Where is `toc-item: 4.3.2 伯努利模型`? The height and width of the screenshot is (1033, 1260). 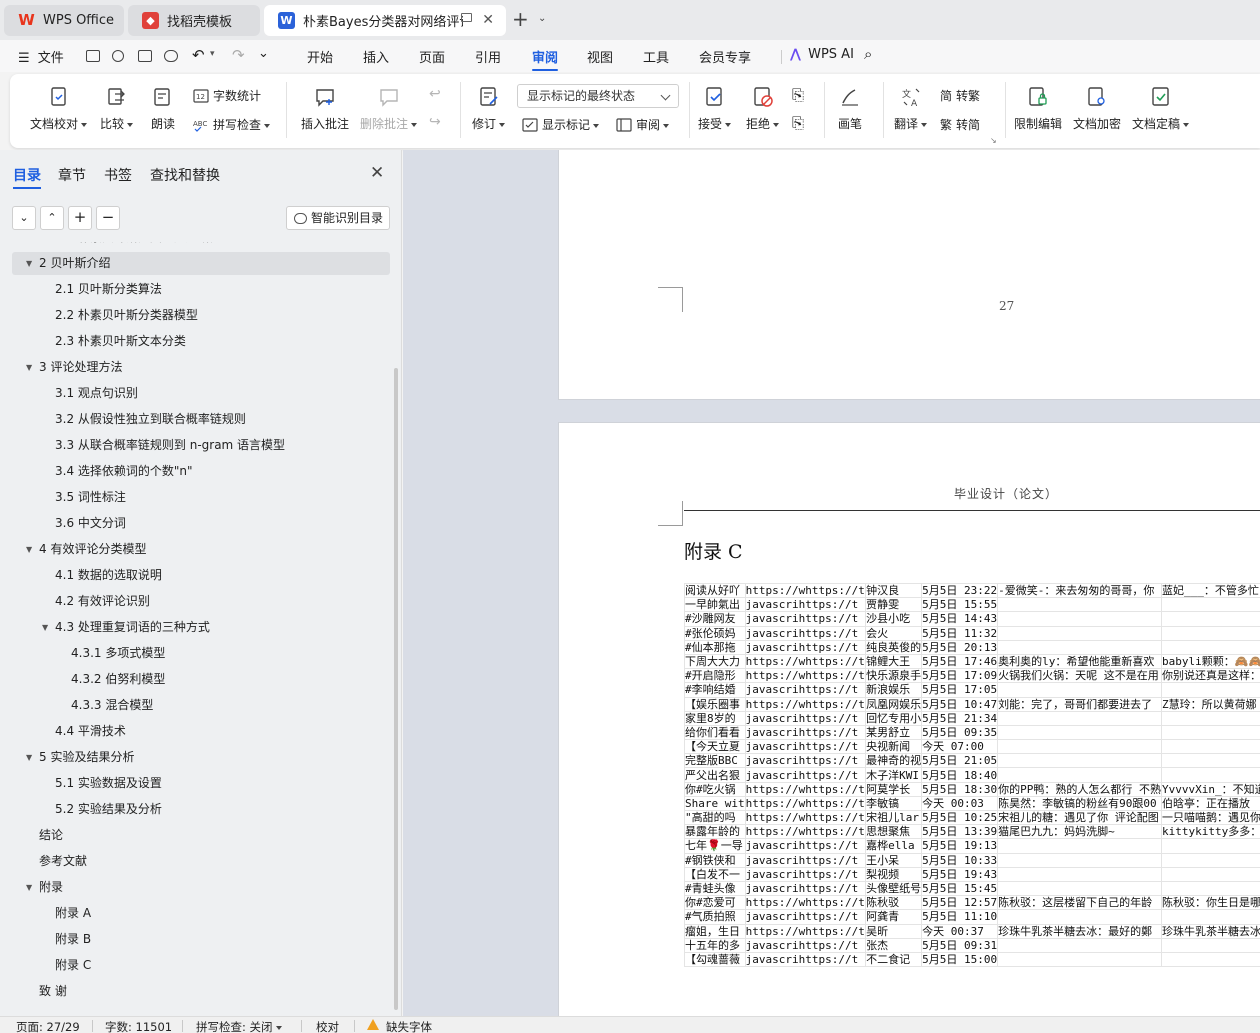
toc-item: 4.3.2 伯努利模型 is located at coordinates (201, 679).